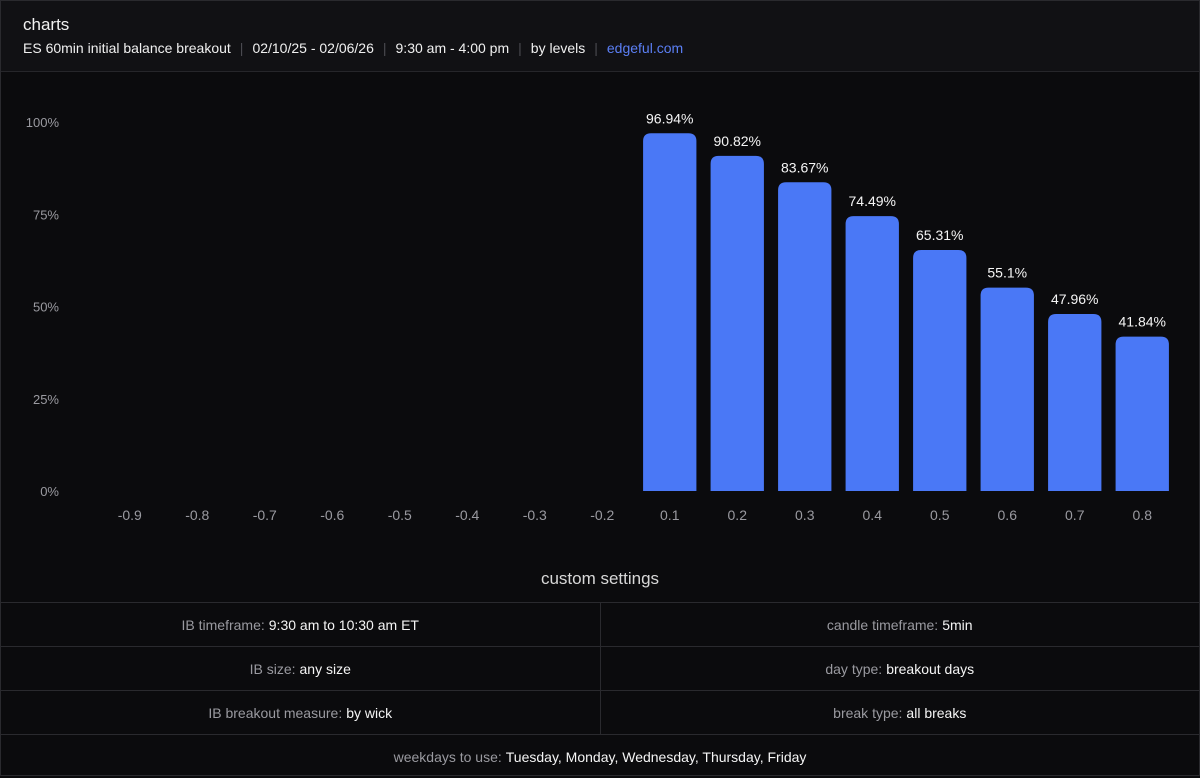 The height and width of the screenshot is (778, 1200). Describe the element at coordinates (737, 141) in the screenshot. I see `data-label: 90.82%` at that location.